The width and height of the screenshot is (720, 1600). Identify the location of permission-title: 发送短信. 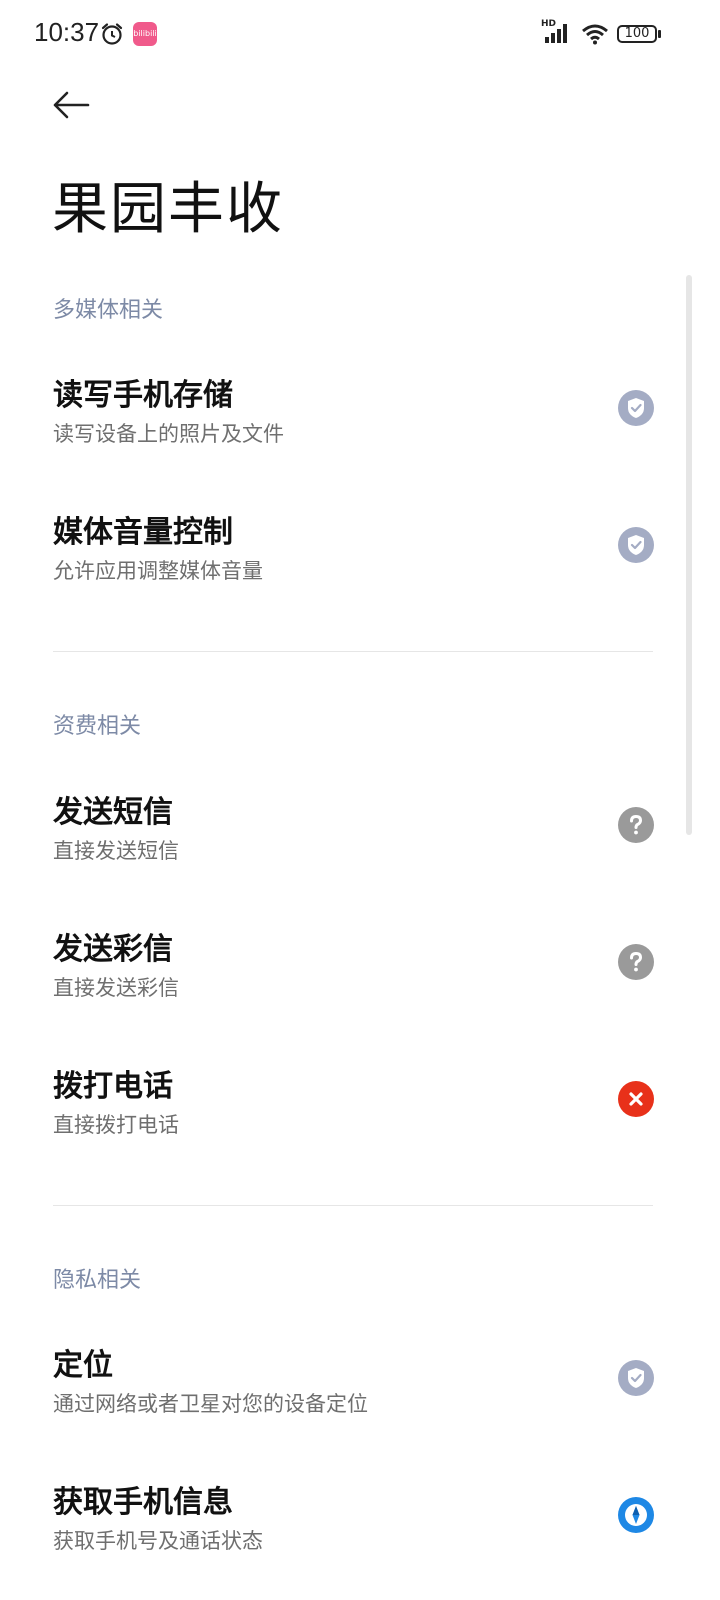
(113, 812).